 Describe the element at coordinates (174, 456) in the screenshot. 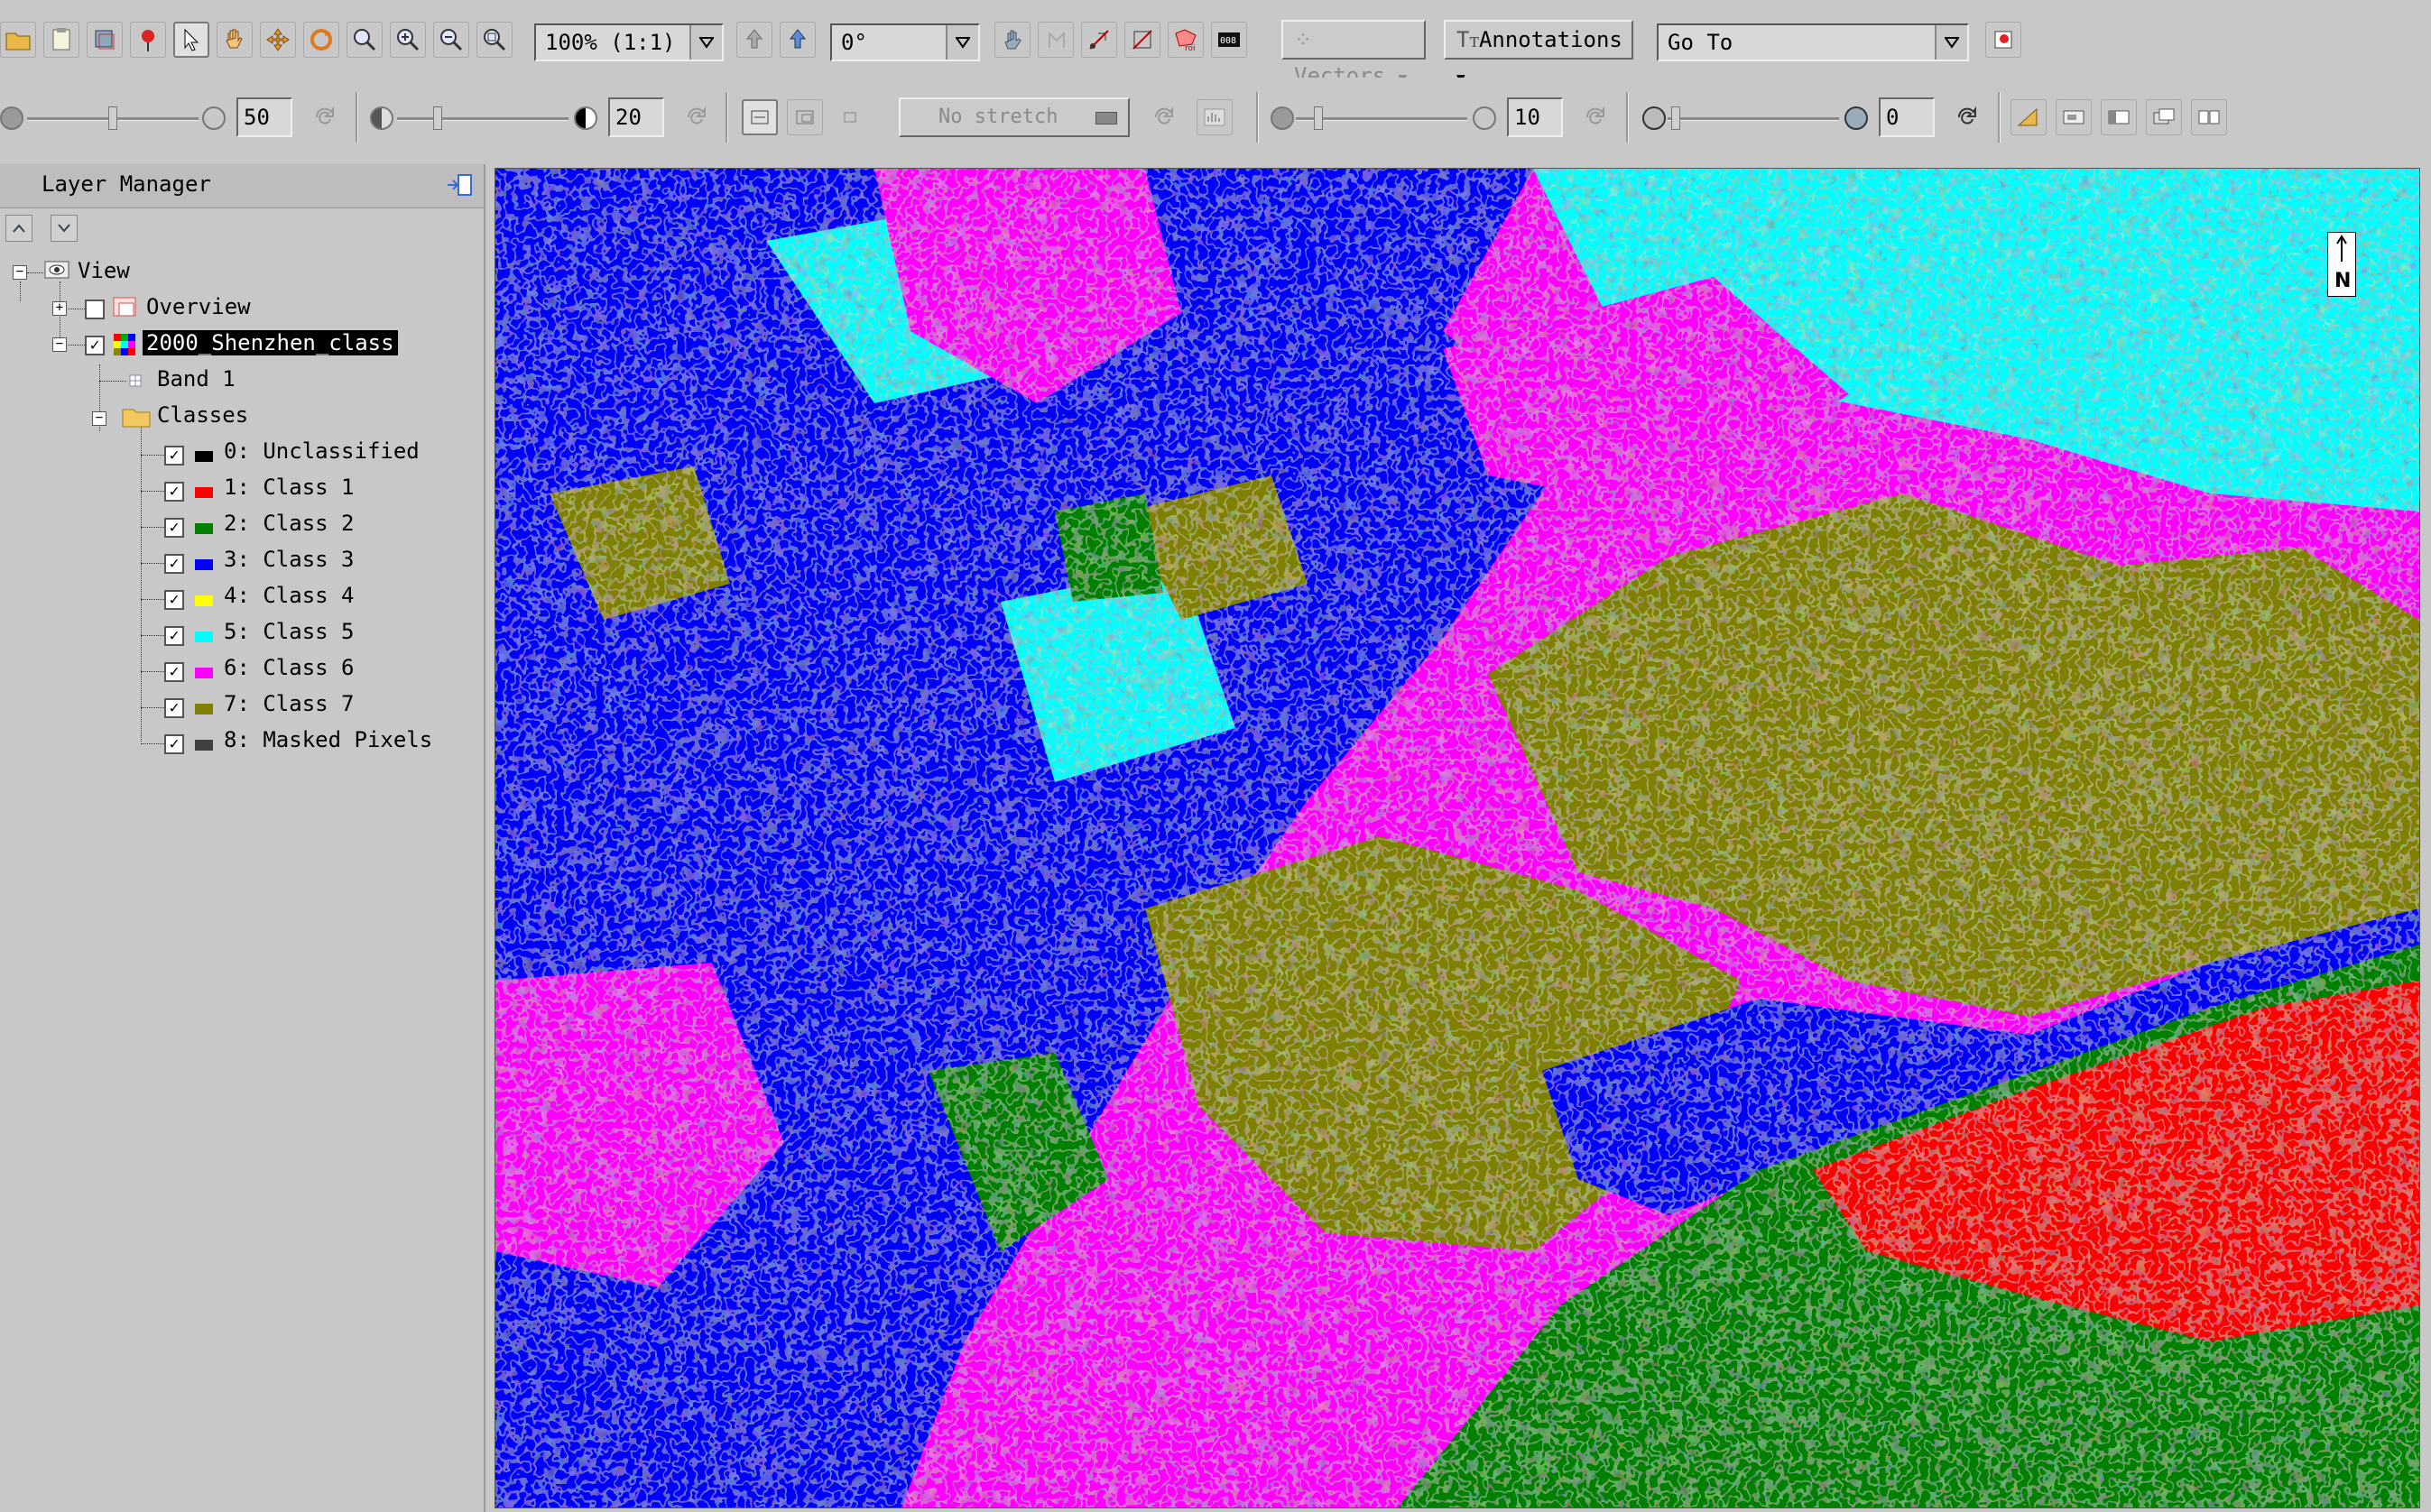

I see `class-checkbox-0: ✓` at that location.